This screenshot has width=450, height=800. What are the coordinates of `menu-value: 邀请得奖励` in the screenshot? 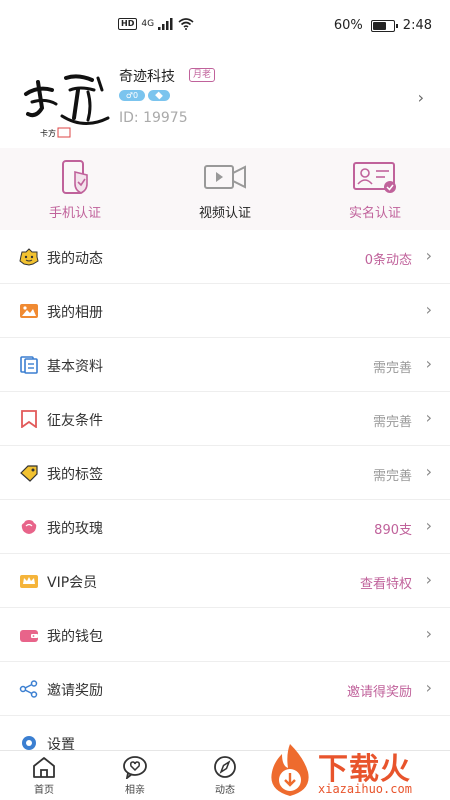 It's located at (379, 692).